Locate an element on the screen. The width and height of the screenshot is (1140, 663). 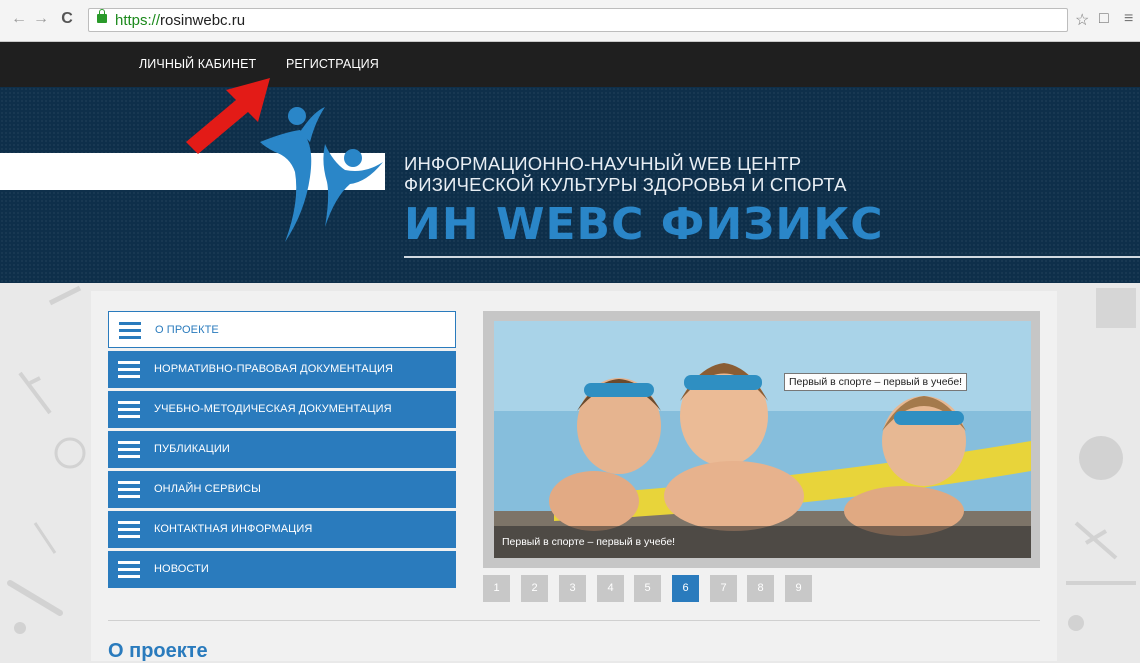
brand-name: ИН WEBC ФИЗИКС is located at coordinates (644, 224).